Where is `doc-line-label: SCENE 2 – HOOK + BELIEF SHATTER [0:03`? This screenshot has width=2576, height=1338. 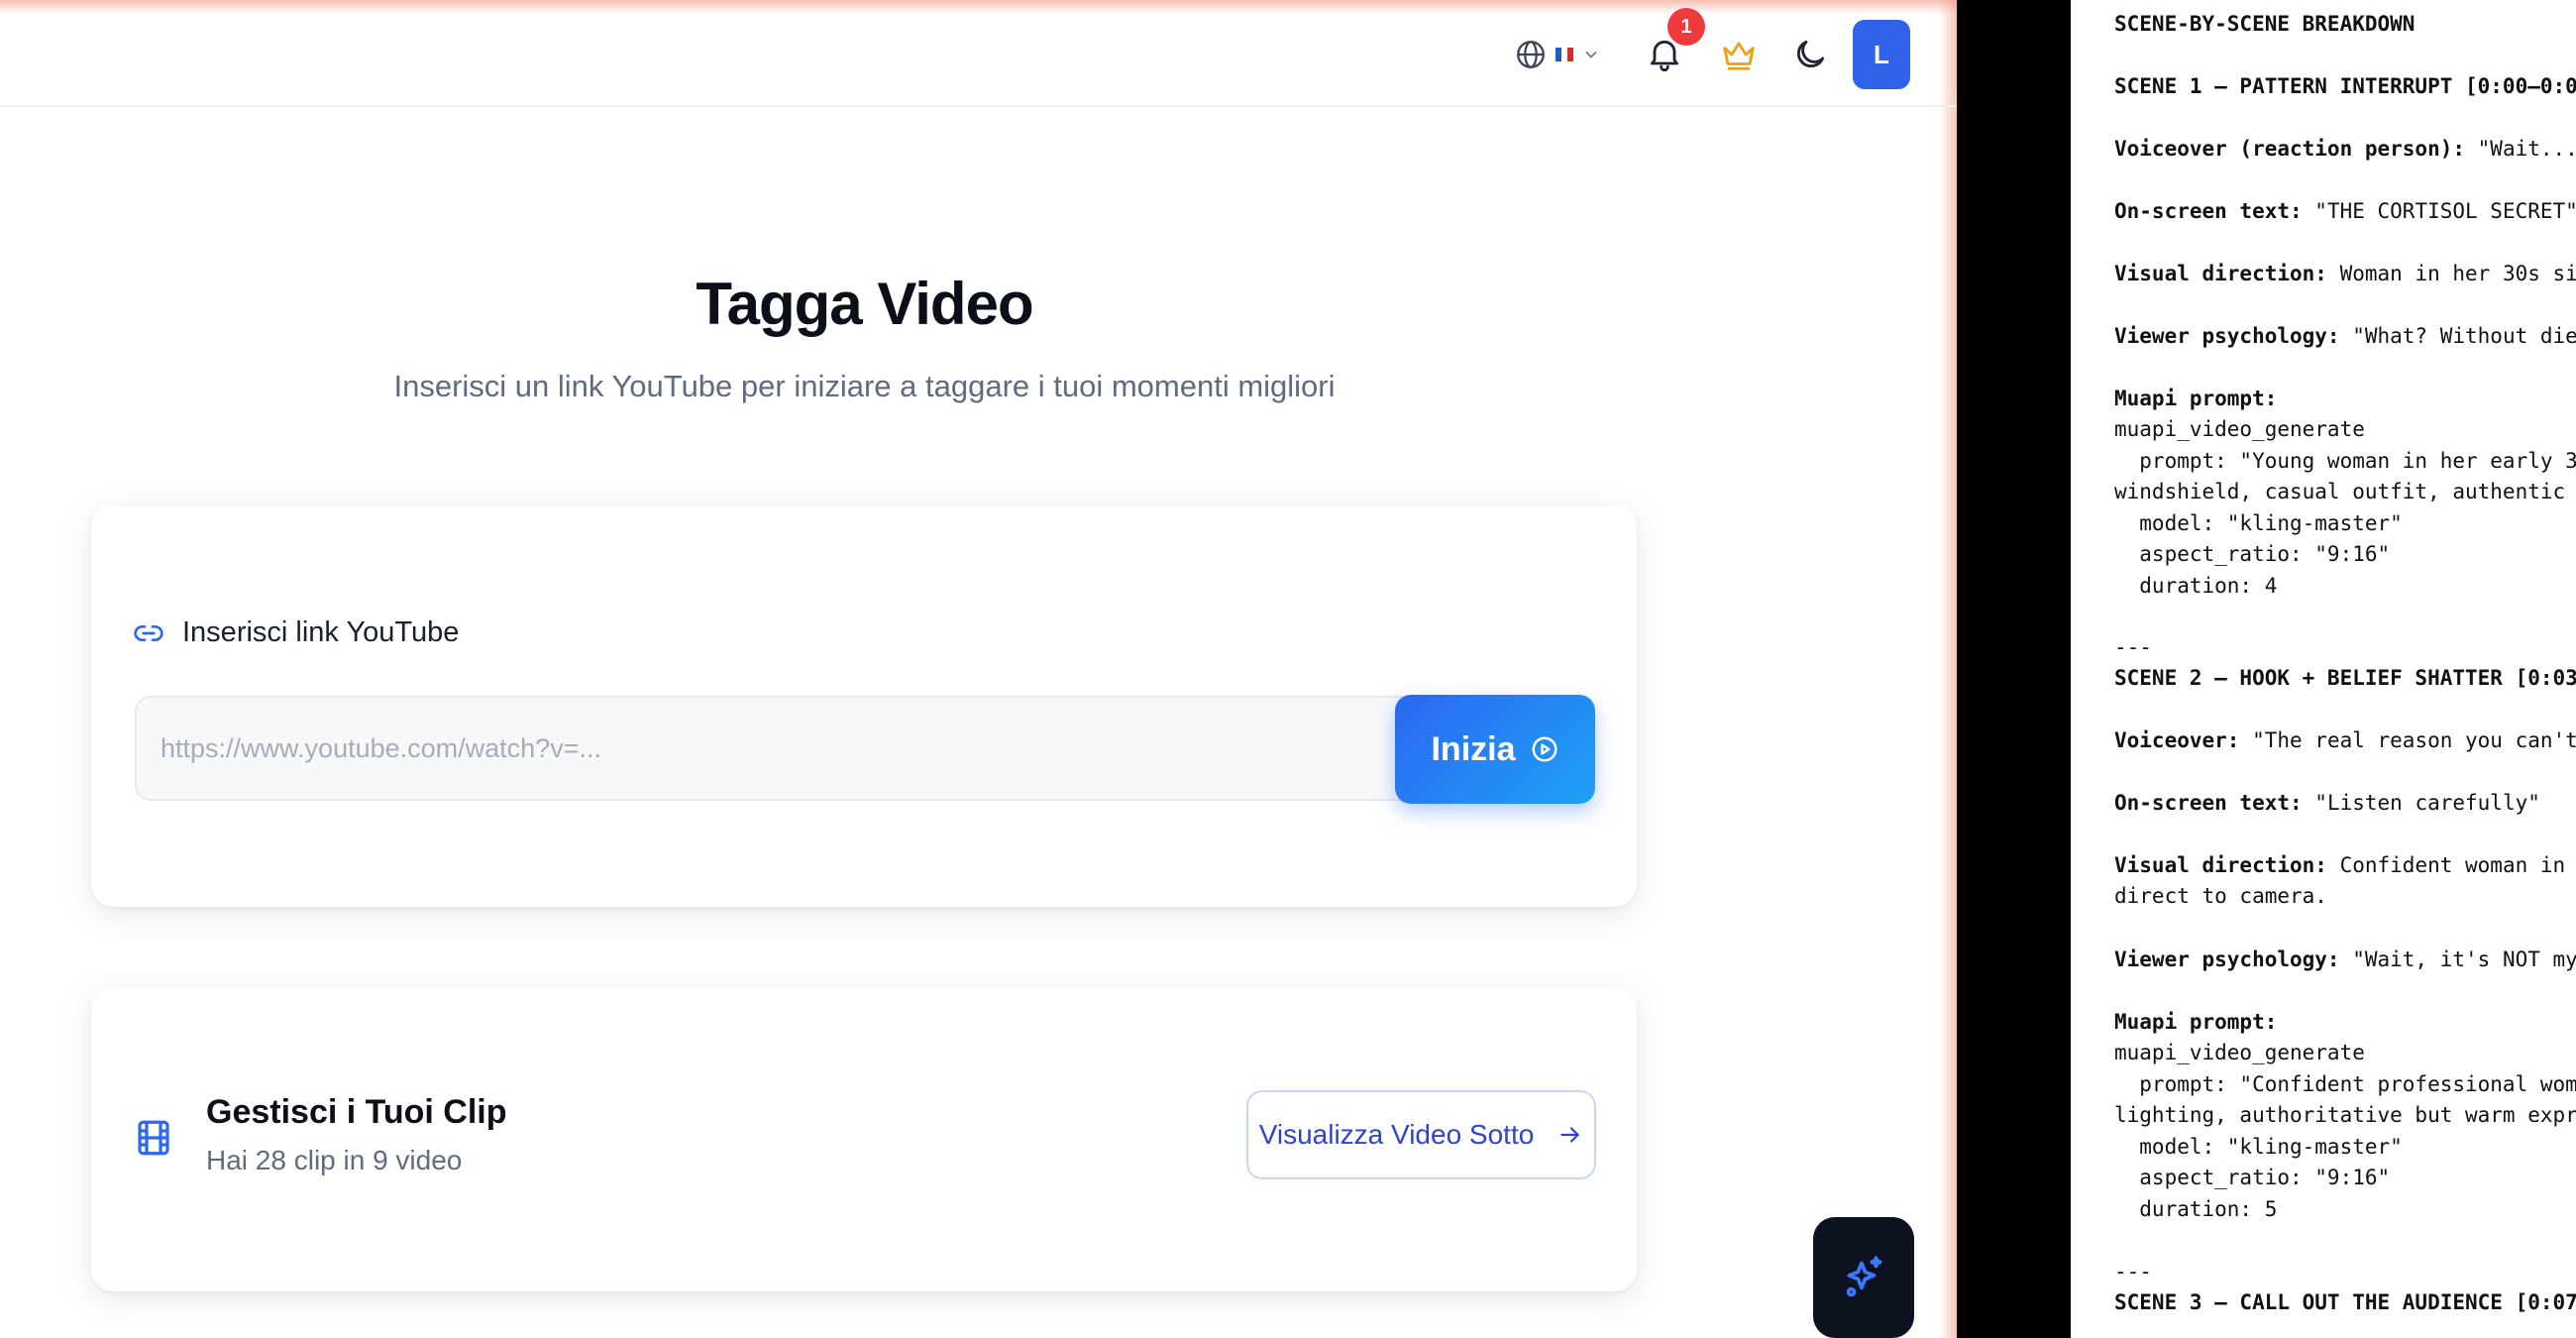 doc-line-label: SCENE 2 – HOOK + BELIEF SHATTER [0:03 is located at coordinates (2345, 678).